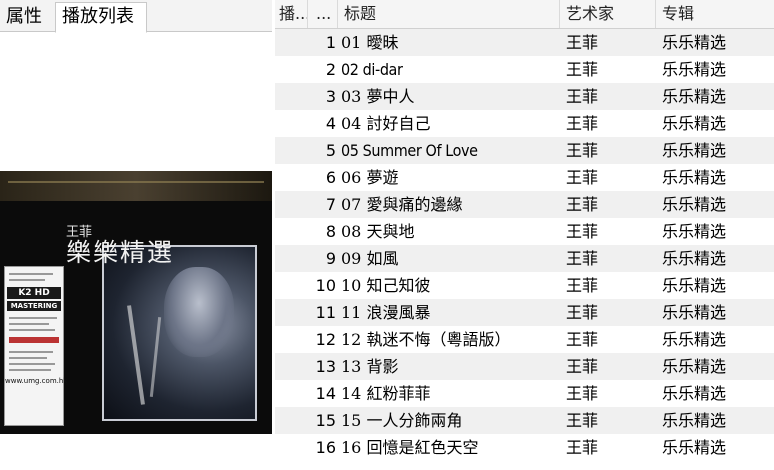 Image resolution: width=774 pixels, height=470 pixels. What do you see at coordinates (524, 285) in the screenshot?
I see `table-row: 10 10 知己知彼 王菲 乐乐精选` at bounding box center [524, 285].